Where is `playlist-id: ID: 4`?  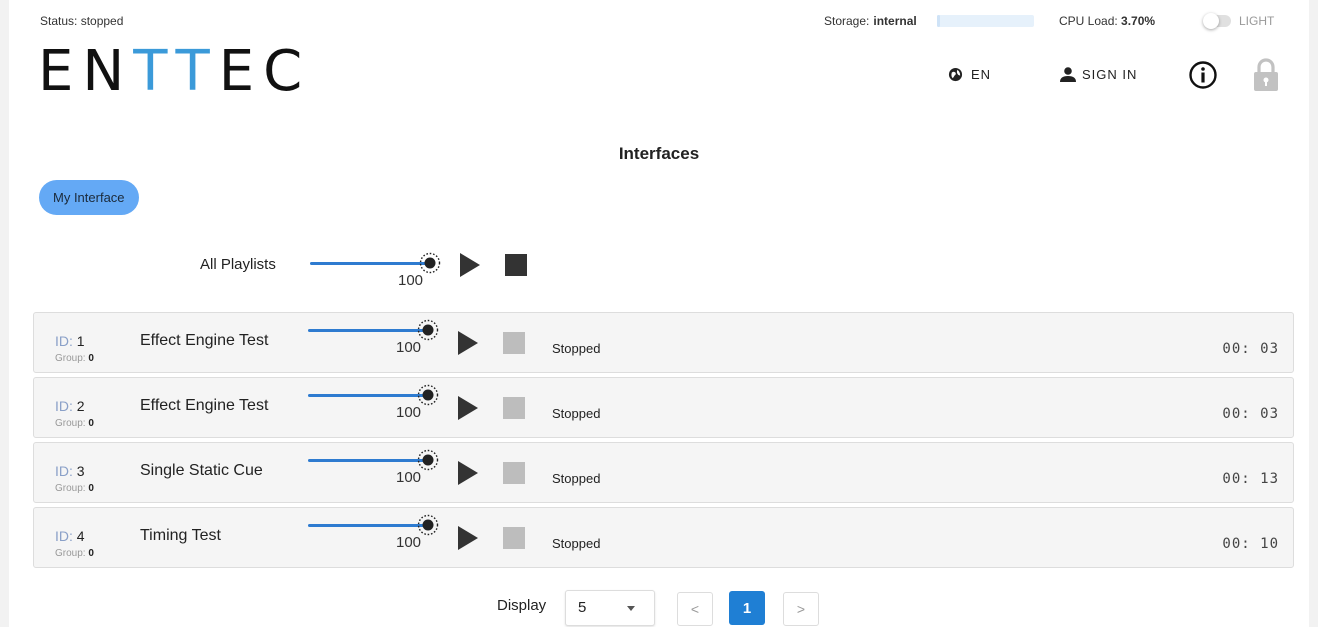 playlist-id: ID: 4 is located at coordinates (70, 536).